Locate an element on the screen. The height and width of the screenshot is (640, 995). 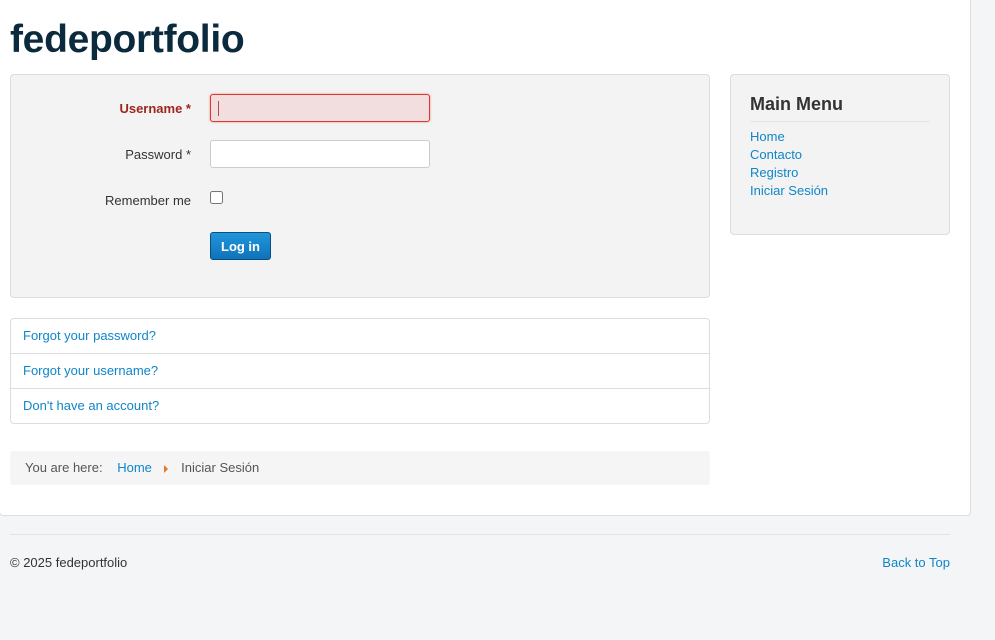
register-link: Don't have an account? is located at coordinates (91, 405).